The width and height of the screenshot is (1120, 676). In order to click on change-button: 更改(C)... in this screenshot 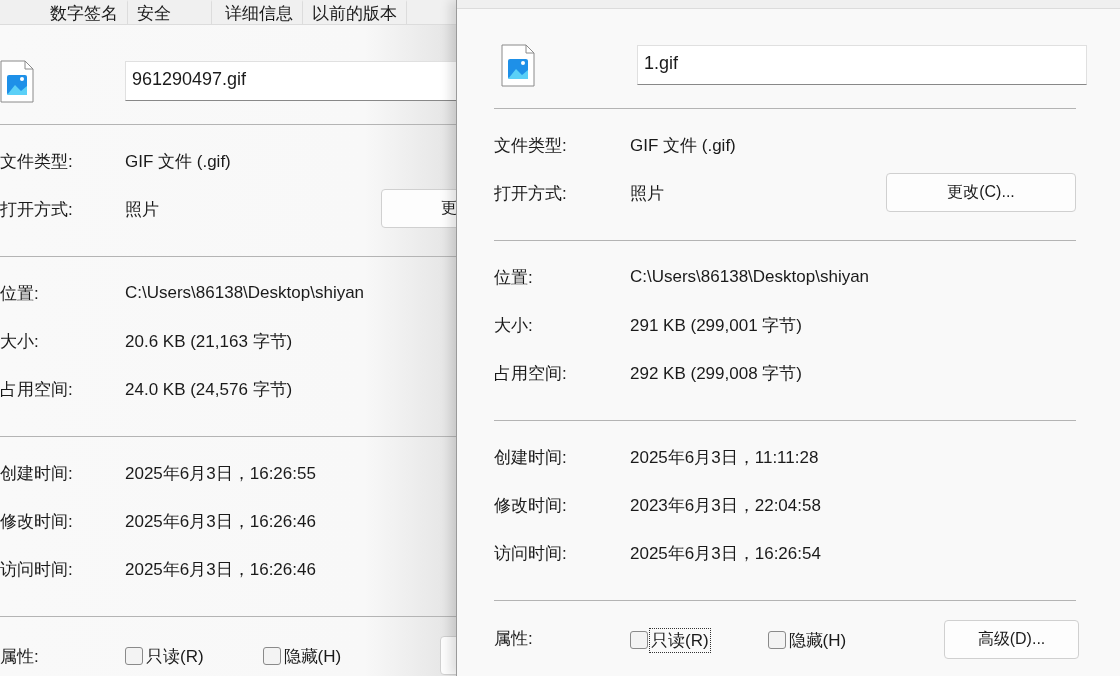, I will do `click(981, 192)`.